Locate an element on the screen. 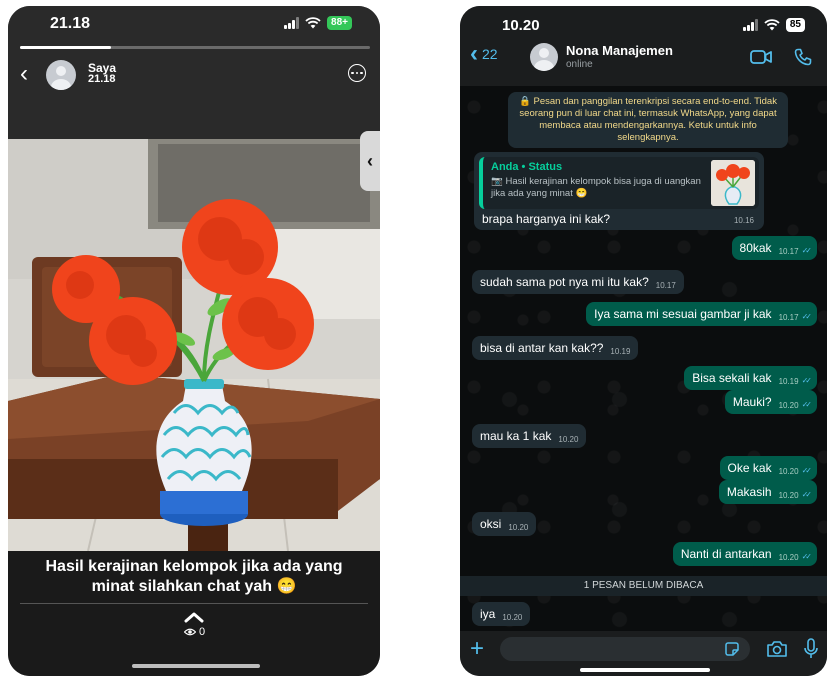  status-header: ‹ Saya 21.18 is located at coordinates (194, 76).